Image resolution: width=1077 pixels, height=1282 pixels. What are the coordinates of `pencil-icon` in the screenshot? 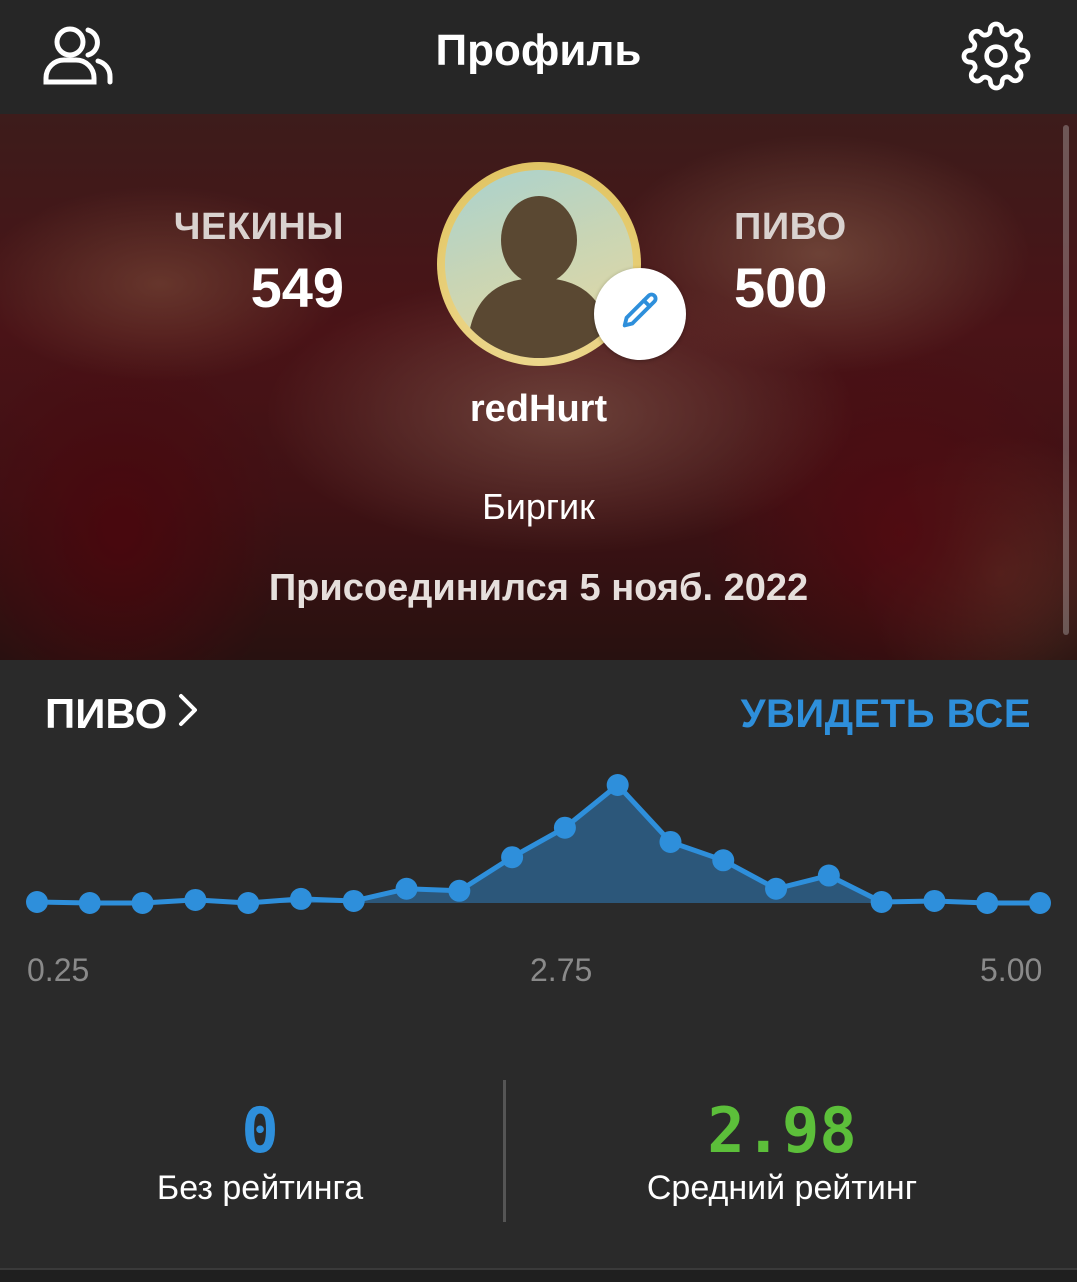 It's located at (640, 314).